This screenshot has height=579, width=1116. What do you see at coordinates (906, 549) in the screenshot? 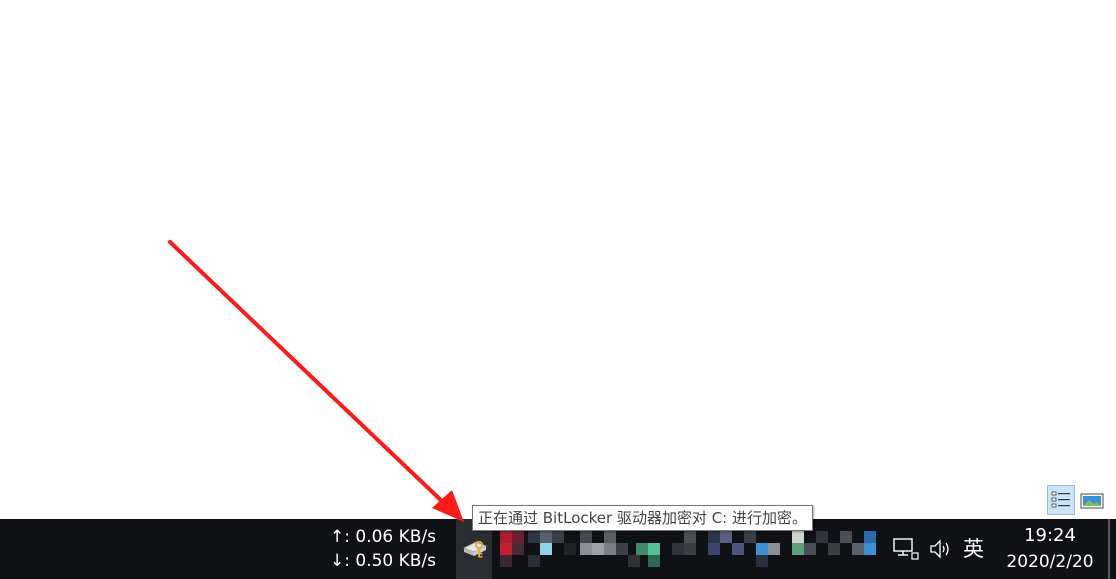
I see `network-icon` at bounding box center [906, 549].